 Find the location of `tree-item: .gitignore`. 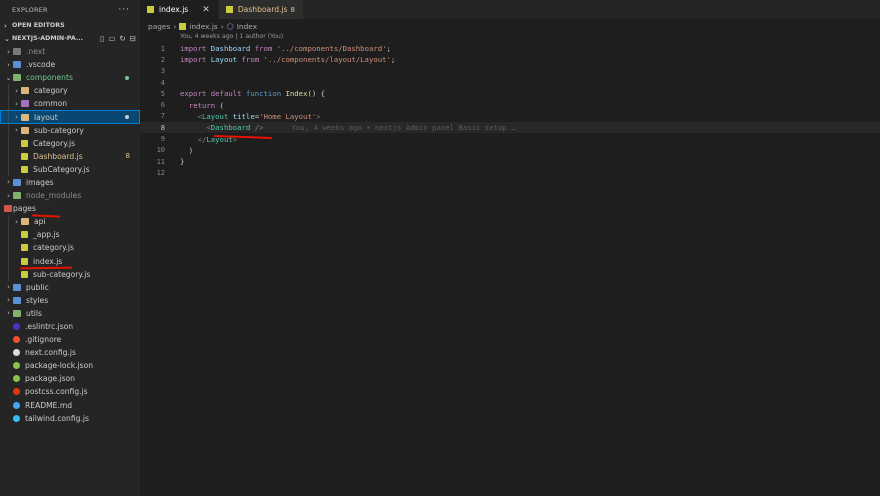

tree-item: .gitignore is located at coordinates (70, 339).